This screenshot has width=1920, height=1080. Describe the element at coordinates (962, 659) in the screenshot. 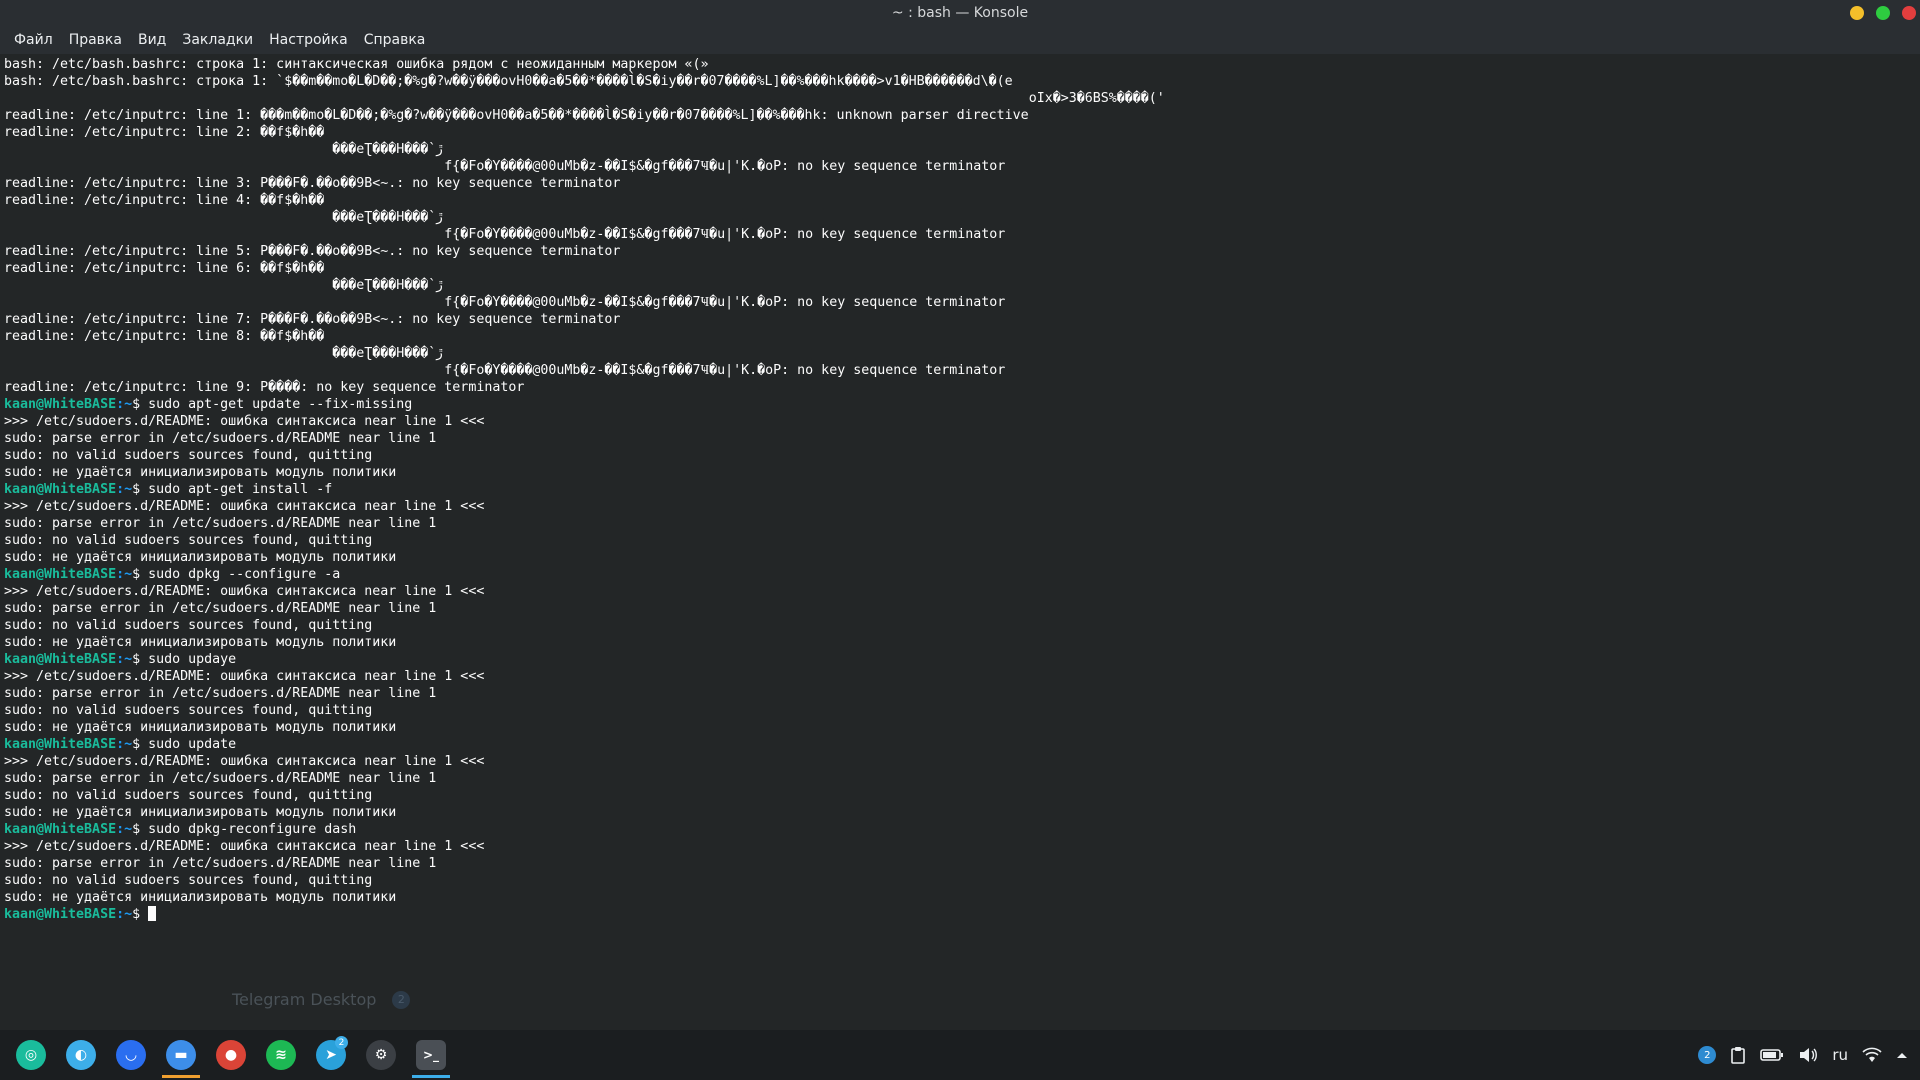

I see `terminal-prompt-line: kaan@WhiteBASE:~$ sudo updaye` at that location.